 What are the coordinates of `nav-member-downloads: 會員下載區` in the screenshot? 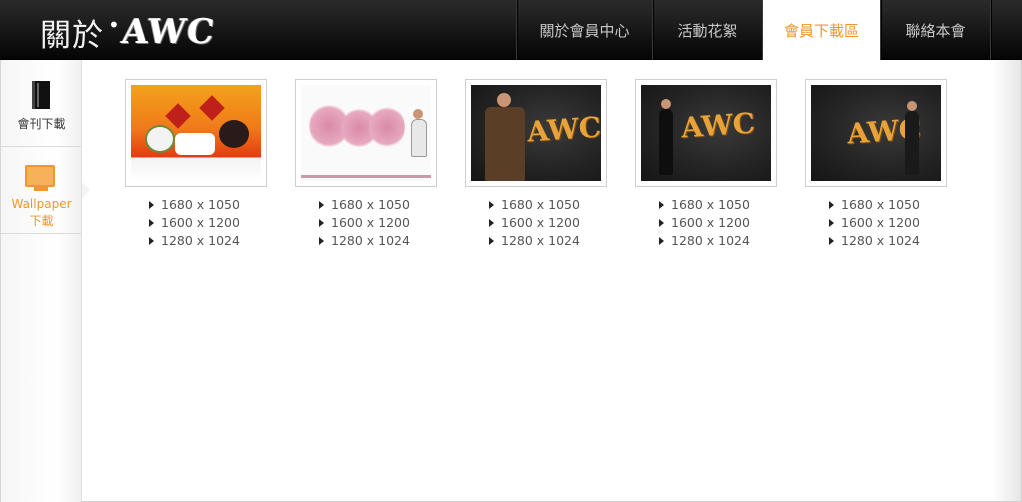 It's located at (821, 30).